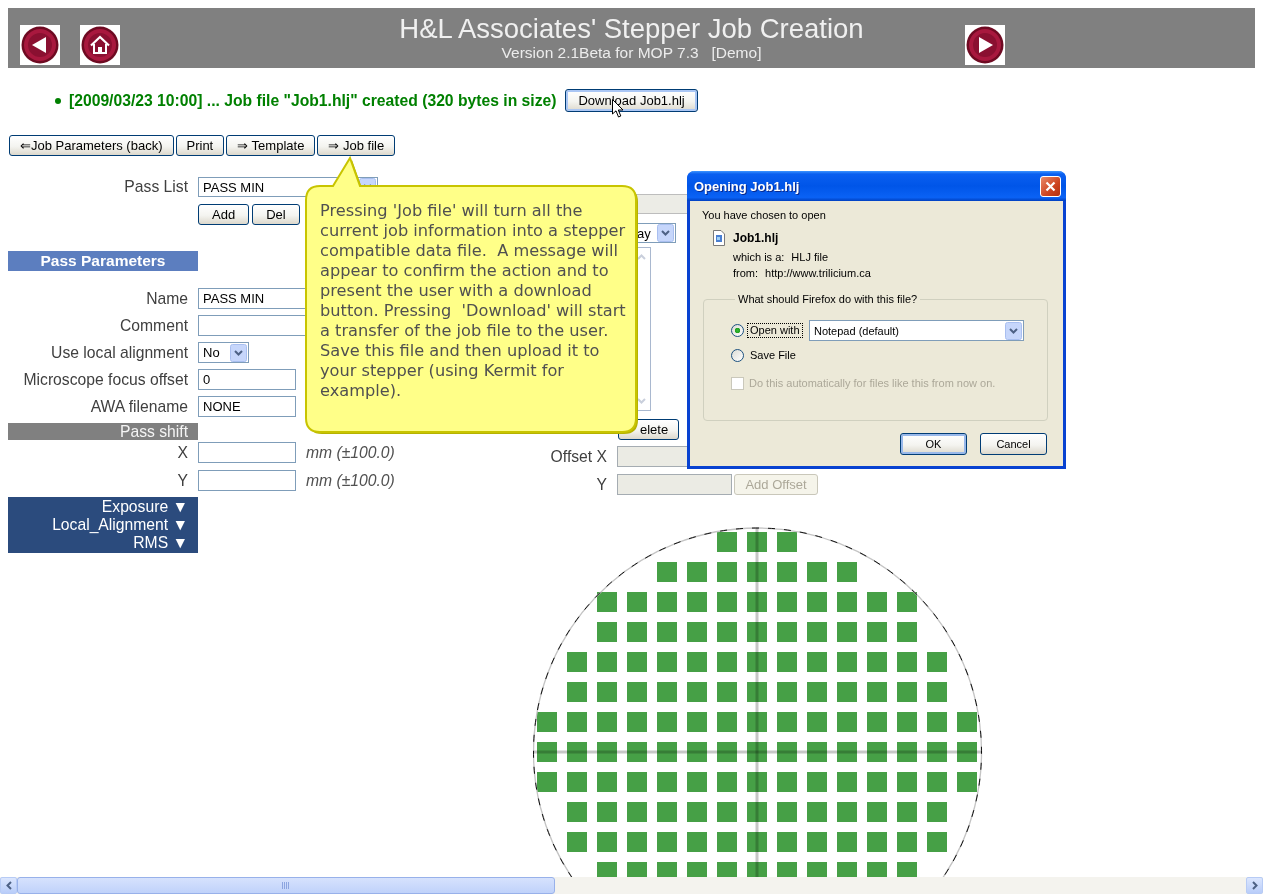  I want to click on section-heading: Pass Parameters, so click(103, 261).